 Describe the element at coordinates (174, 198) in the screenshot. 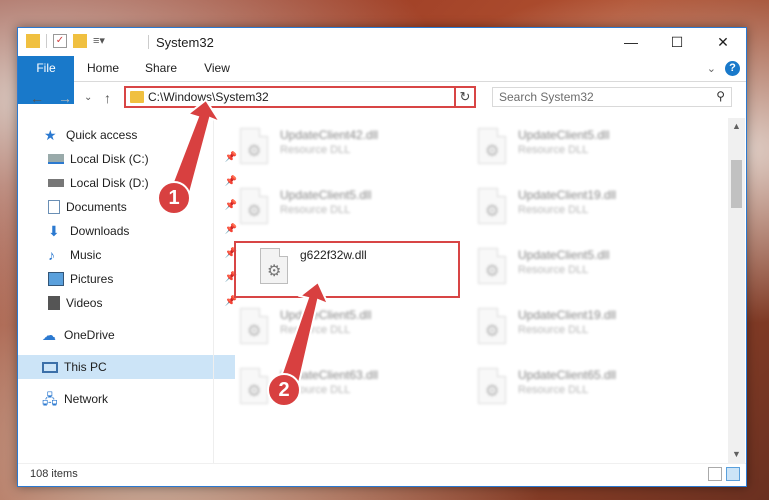

I see `callout-1: 1` at that location.